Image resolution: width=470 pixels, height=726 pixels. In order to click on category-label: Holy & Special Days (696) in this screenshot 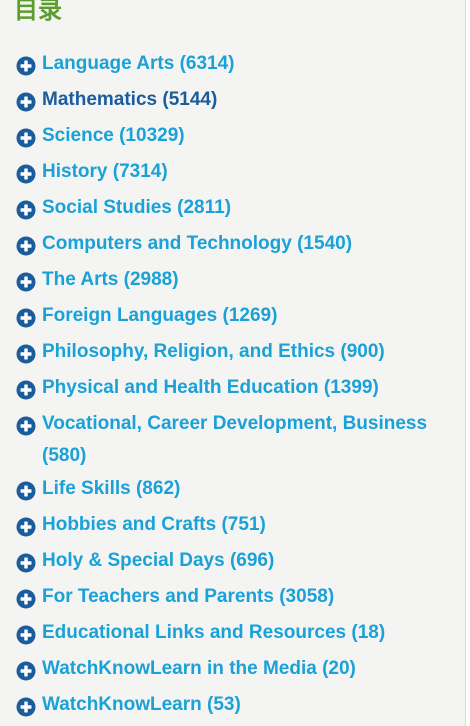, I will do `click(158, 561)`.